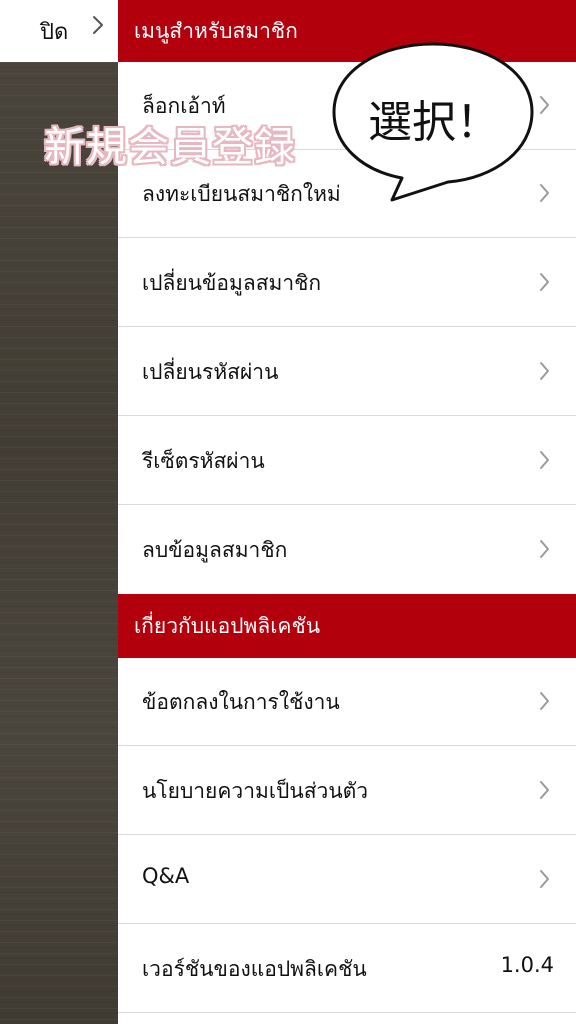  Describe the element at coordinates (347, 702) in the screenshot. I see `menu-item-terms-of-use: ข้อตกลงในการใช้งาน` at that location.